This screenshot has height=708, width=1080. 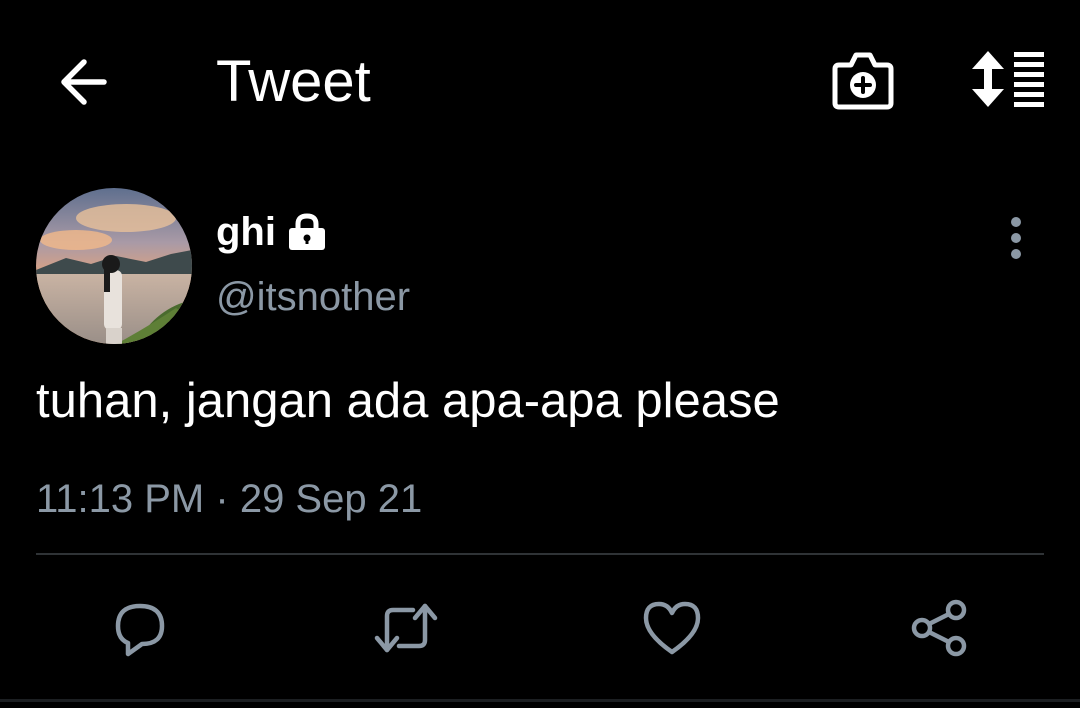 I want to click on like-button, so click(x=672, y=628).